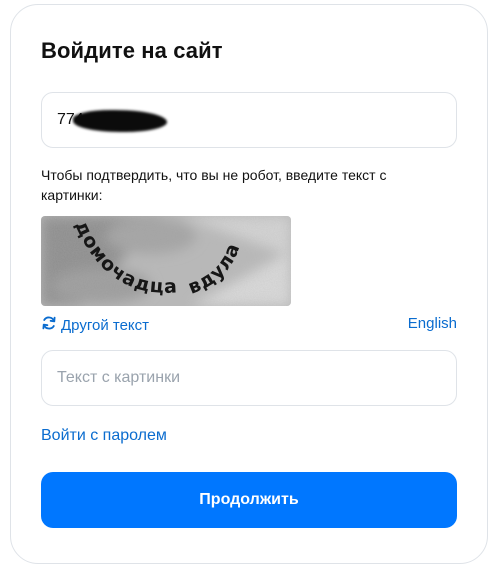  What do you see at coordinates (105, 325) in the screenshot?
I see `refresh-label: Другой текст` at bounding box center [105, 325].